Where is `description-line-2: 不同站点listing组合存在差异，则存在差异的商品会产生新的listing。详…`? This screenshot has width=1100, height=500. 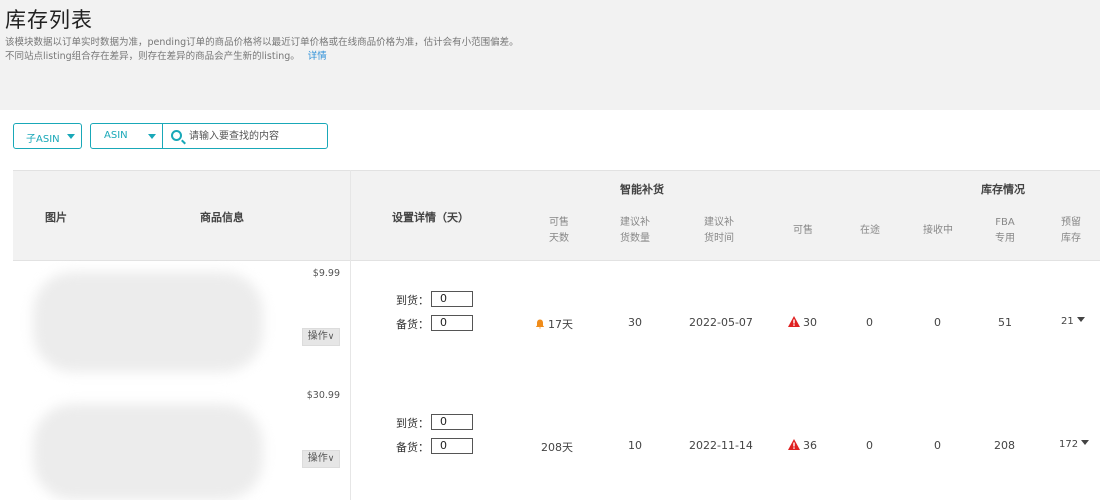 description-line-2: 不同站点listing组合存在差异，则存在差异的商品会产生新的listing。详… is located at coordinates (166, 55).